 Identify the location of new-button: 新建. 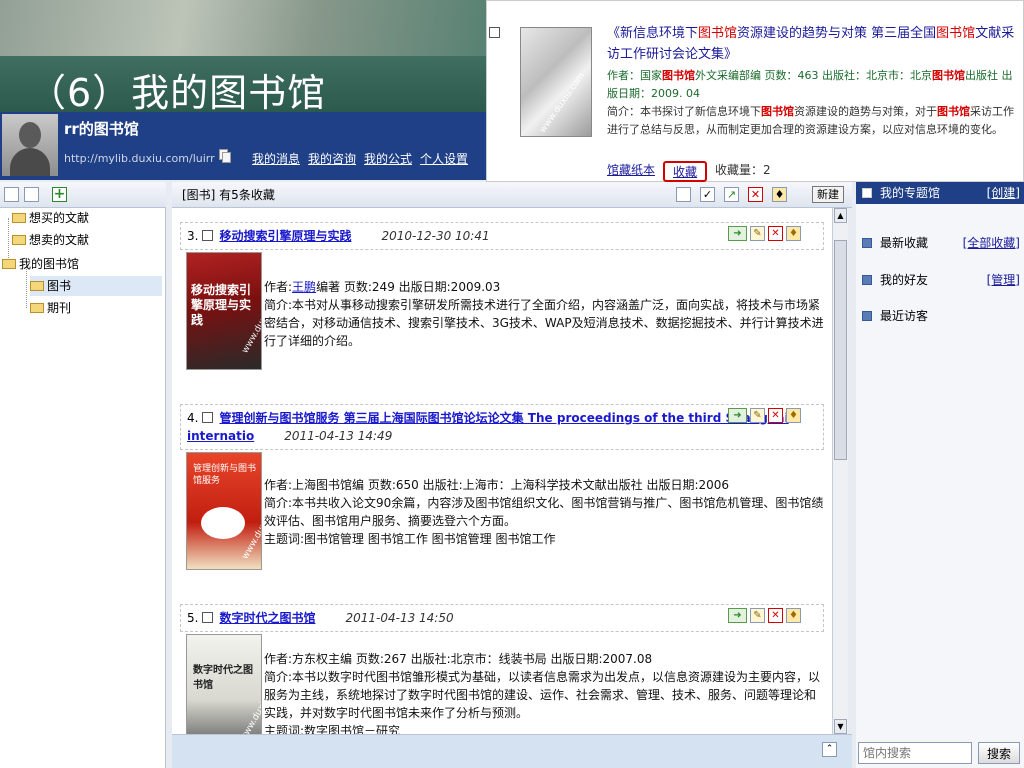
(828, 194).